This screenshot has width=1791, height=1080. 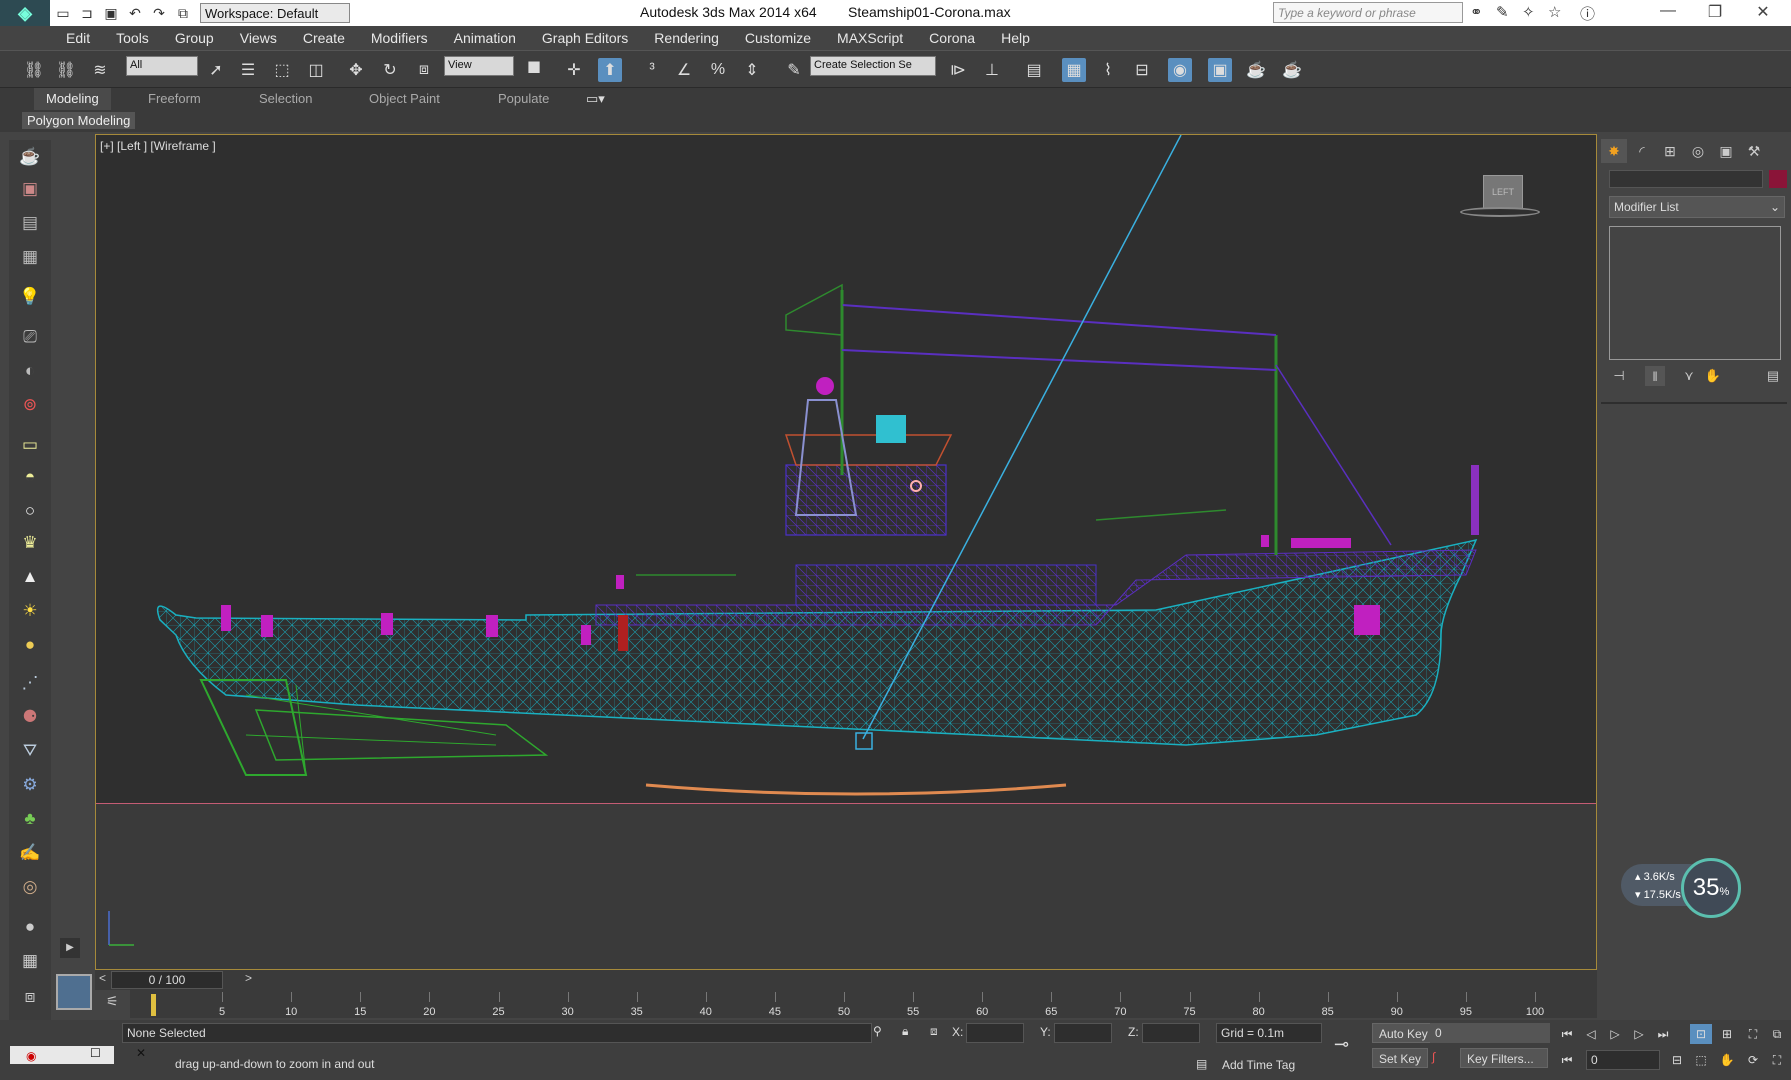 What do you see at coordinates (30, 157) in the screenshot?
I see `teapot-icon: ☕` at bounding box center [30, 157].